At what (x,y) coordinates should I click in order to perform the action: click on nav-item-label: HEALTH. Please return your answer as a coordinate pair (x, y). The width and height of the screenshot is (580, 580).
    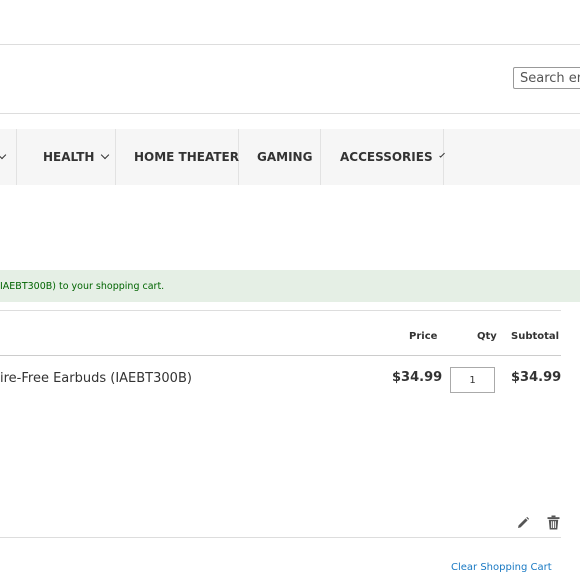
    Looking at the image, I should click on (69, 157).